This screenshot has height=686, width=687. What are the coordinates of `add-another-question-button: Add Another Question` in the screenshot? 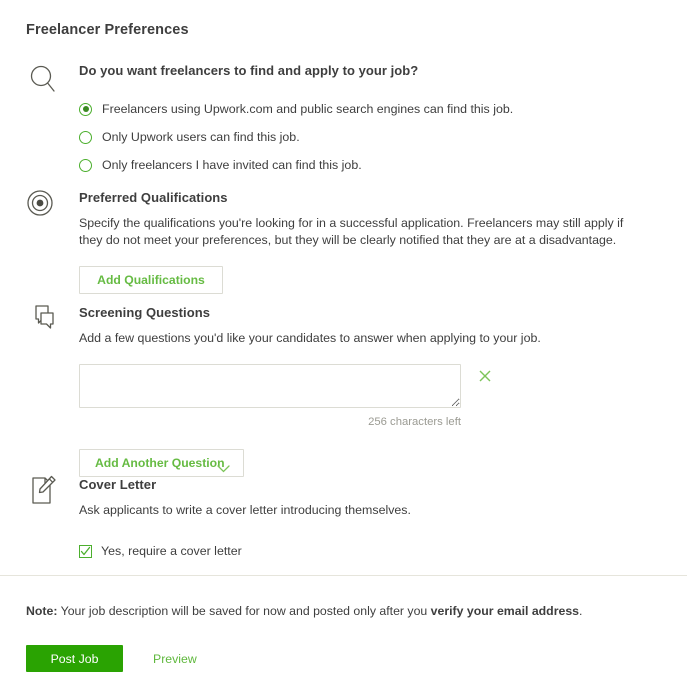 It's located at (161, 463).